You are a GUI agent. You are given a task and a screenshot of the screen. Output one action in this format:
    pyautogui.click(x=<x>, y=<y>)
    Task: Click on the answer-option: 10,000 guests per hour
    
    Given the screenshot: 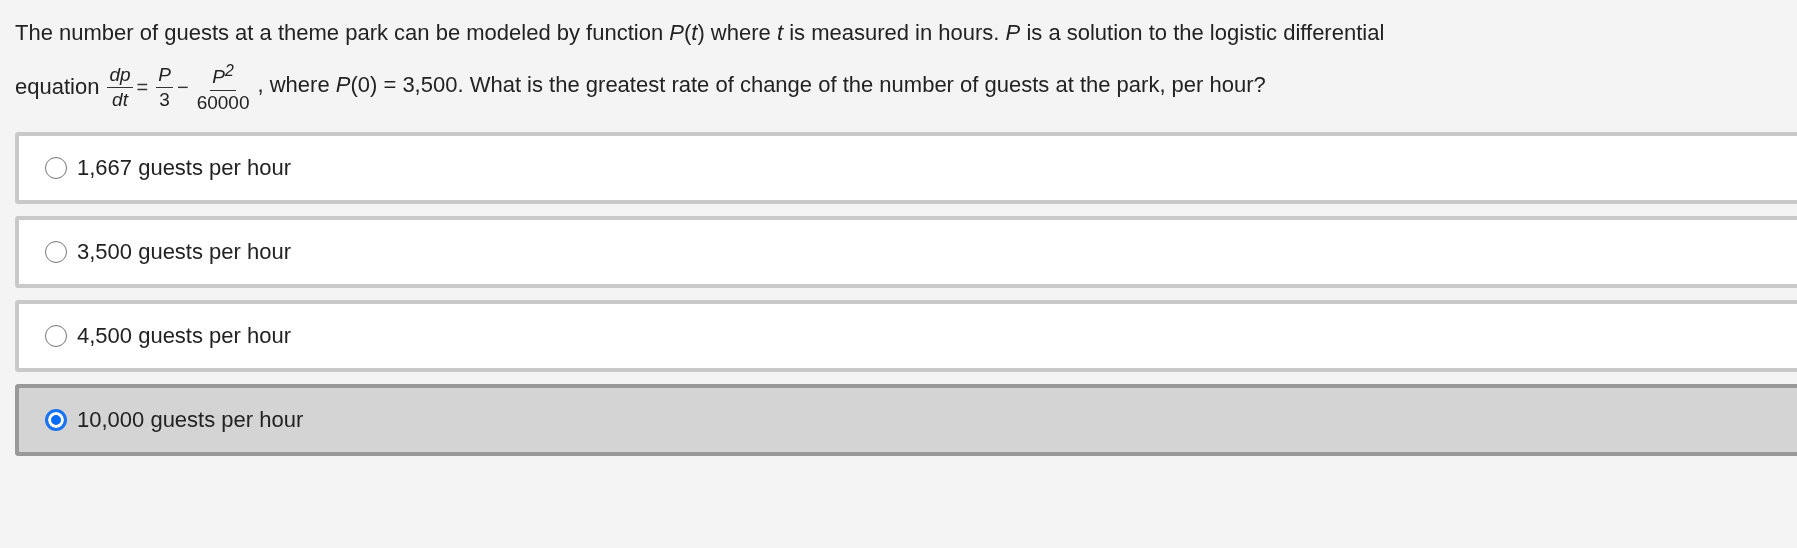 What is the action you would take?
    pyautogui.click(x=906, y=420)
    